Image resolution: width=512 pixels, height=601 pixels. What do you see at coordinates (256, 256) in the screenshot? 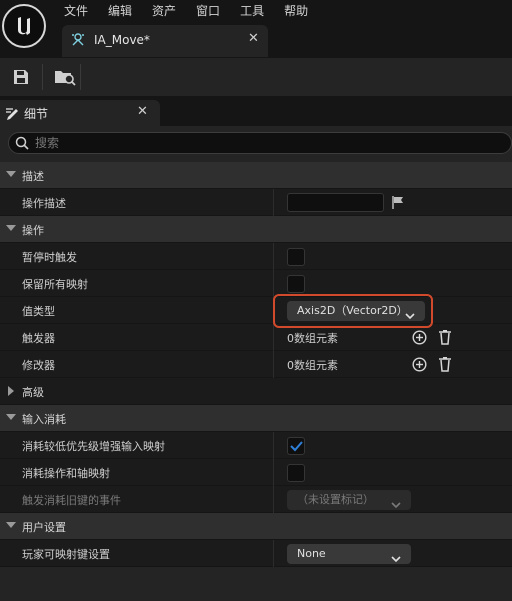
I see `property-row-trigger-when-paused: 暂停时触发` at bounding box center [256, 256].